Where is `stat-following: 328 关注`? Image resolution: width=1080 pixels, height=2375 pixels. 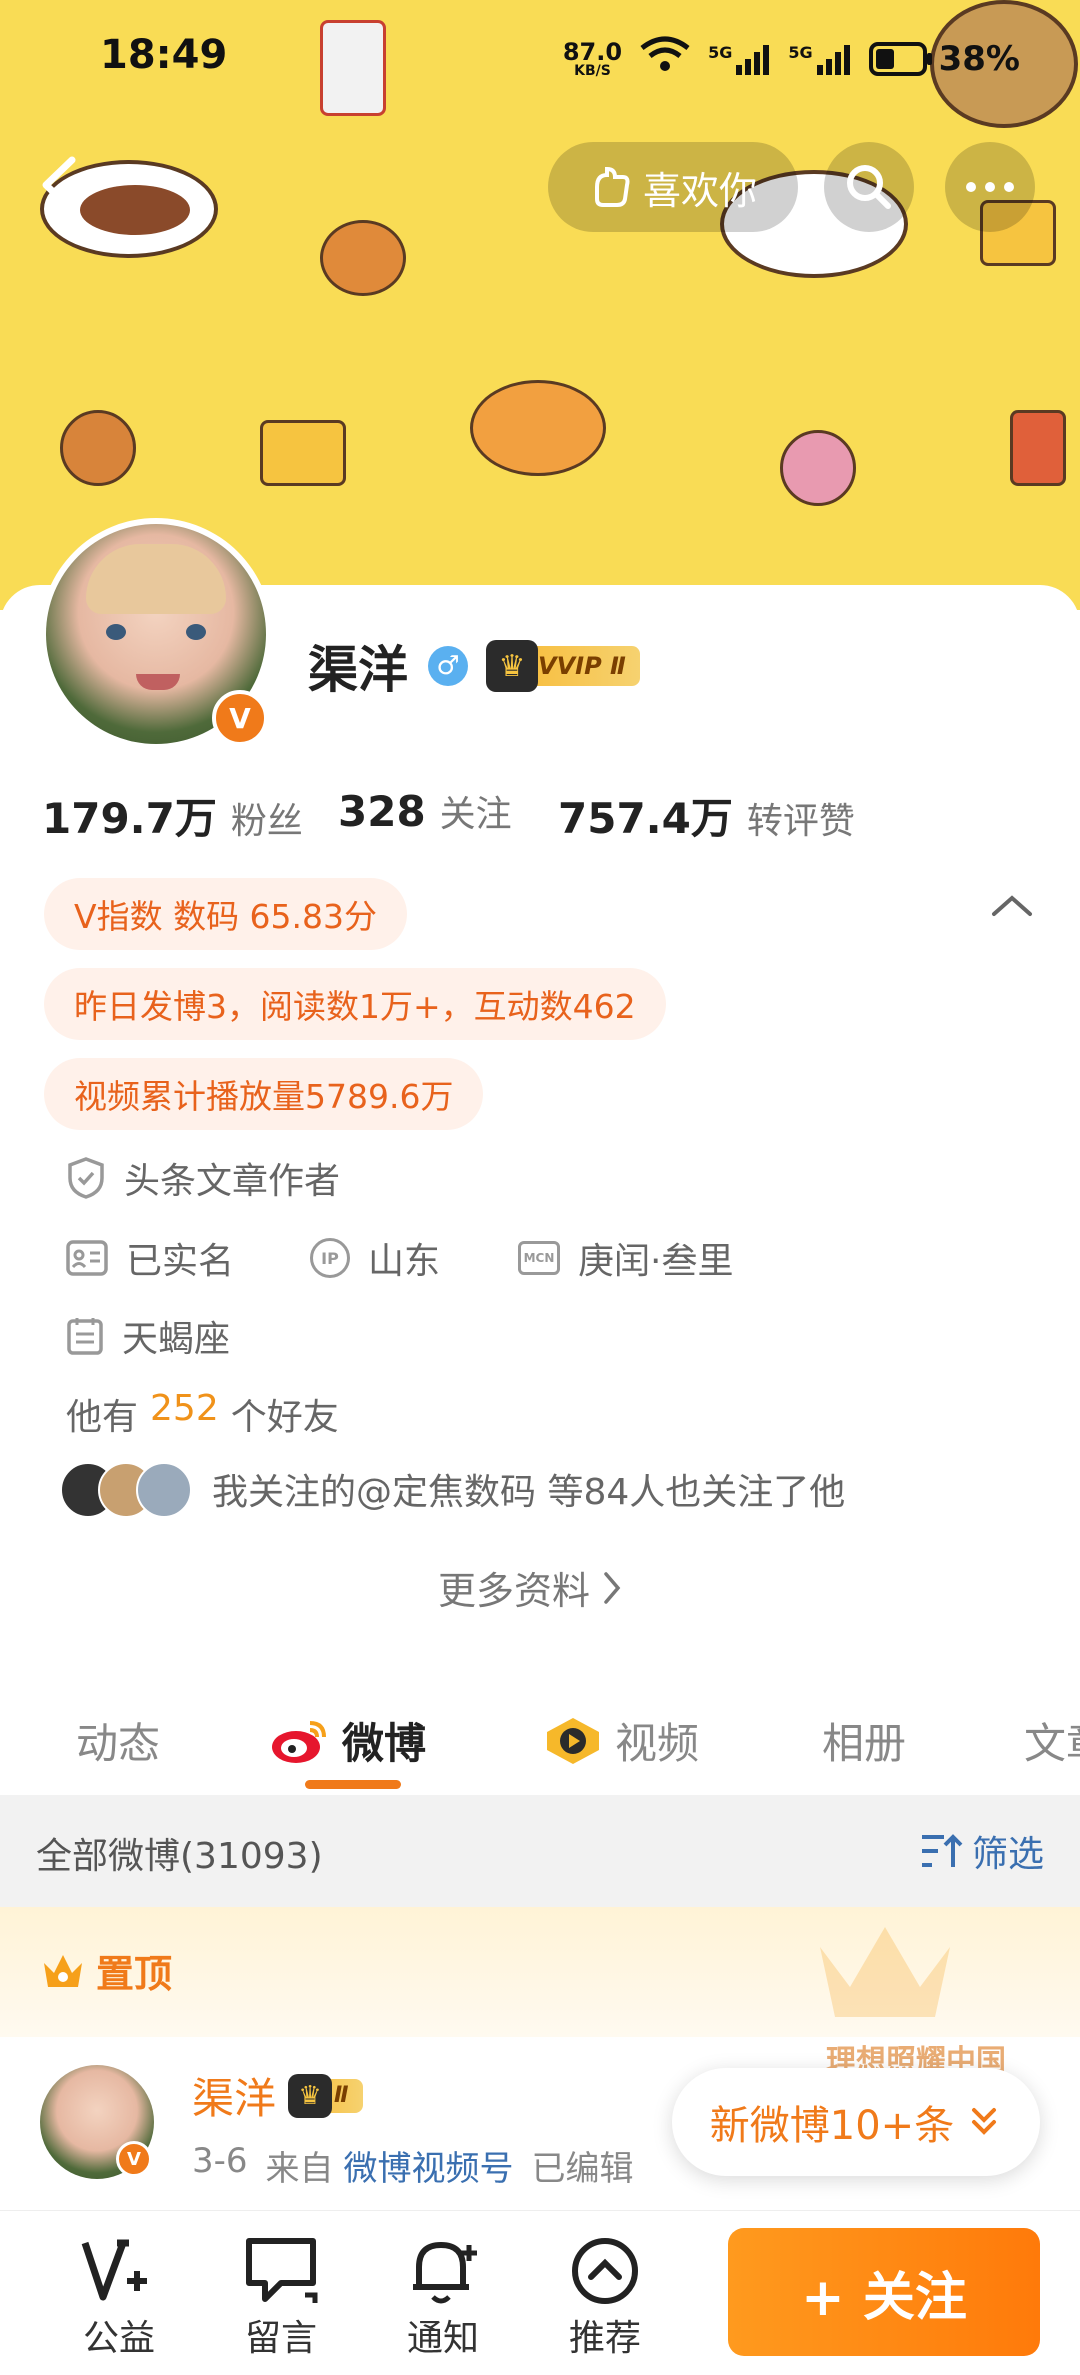
stat-following: 328 关注 is located at coordinates (425, 811).